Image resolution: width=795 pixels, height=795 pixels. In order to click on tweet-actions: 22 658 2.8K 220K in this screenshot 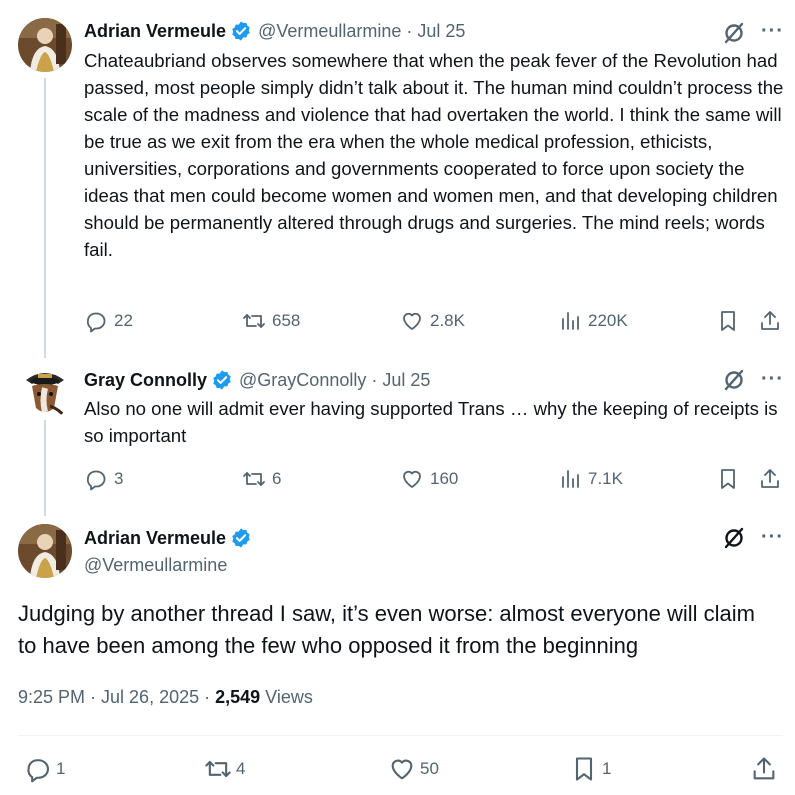, I will do `click(434, 321)`.